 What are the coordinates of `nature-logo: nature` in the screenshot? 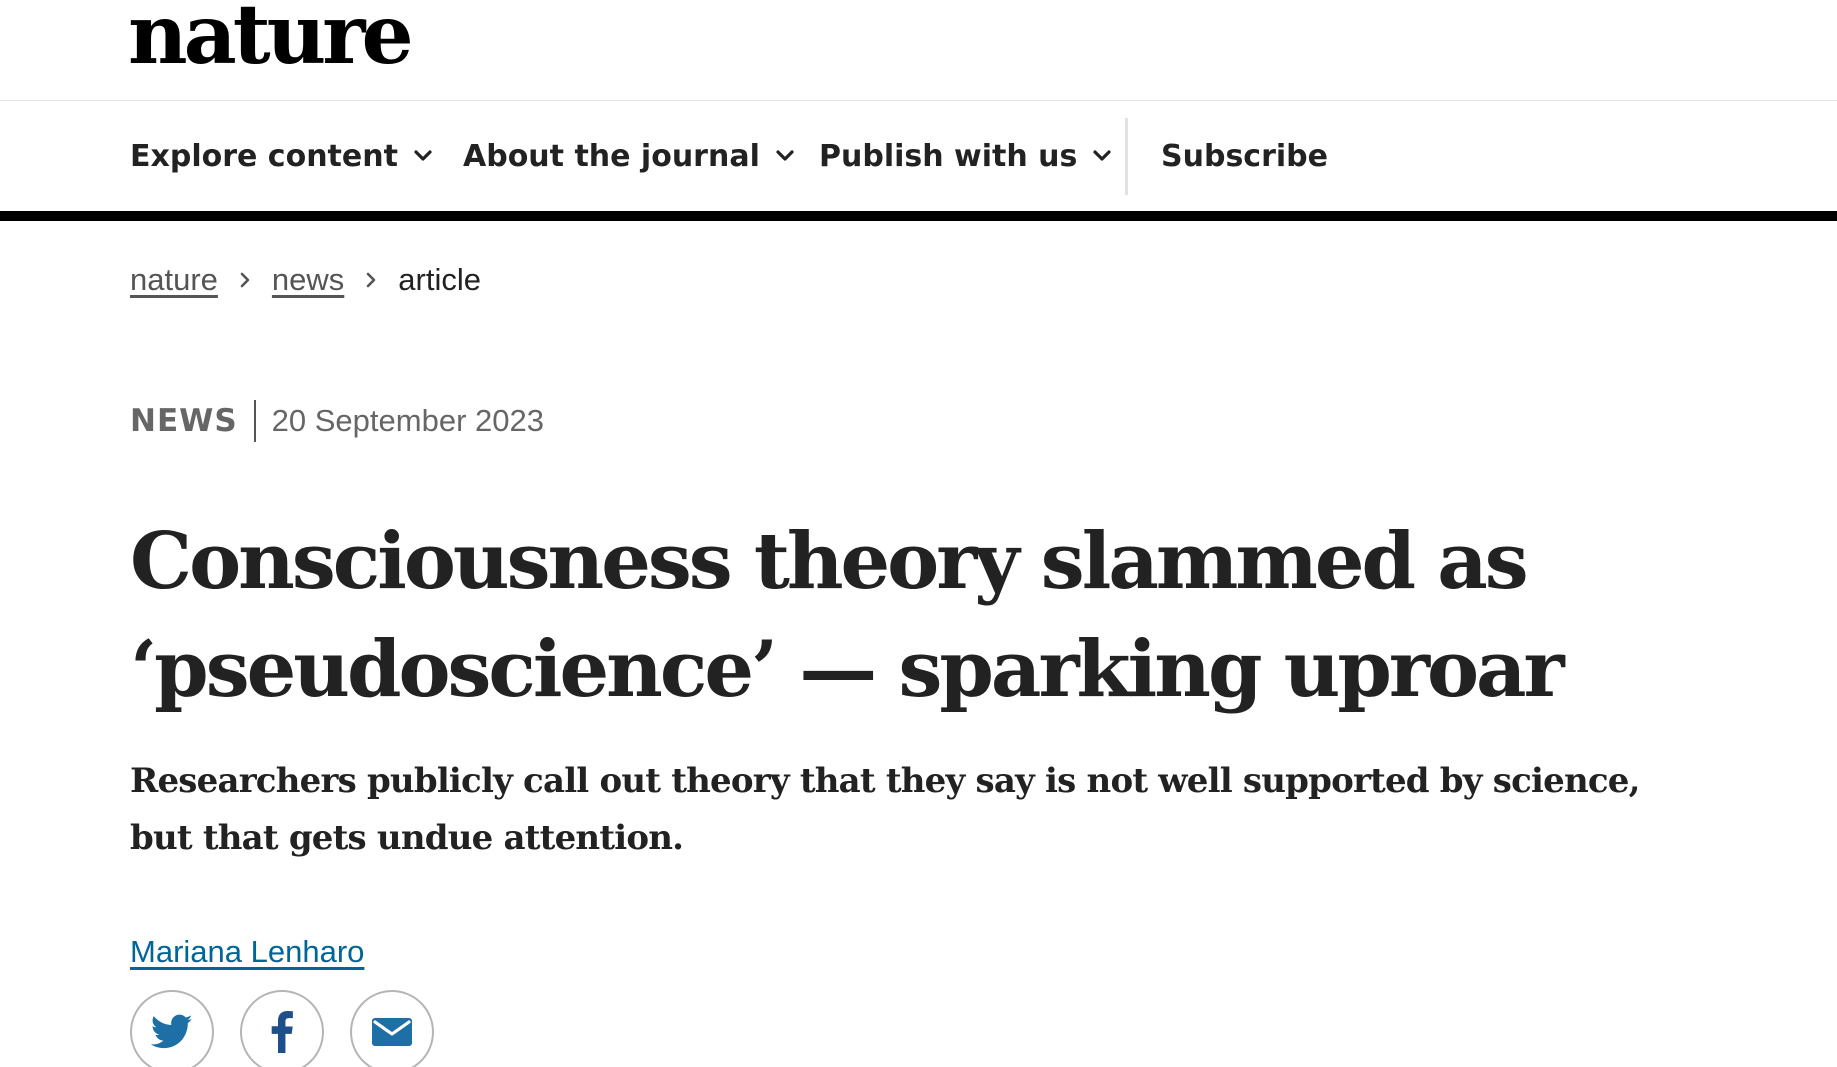 It's located at (271, 38).